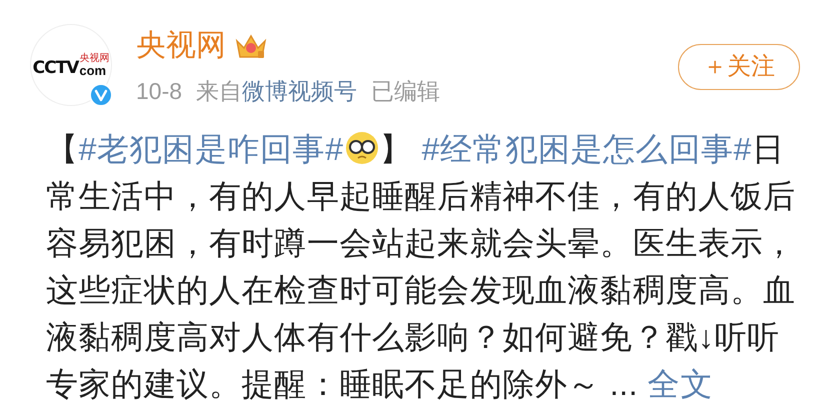 This screenshot has width=828, height=413. Describe the element at coordinates (680, 384) in the screenshot. I see `expand-link: 全文` at that location.